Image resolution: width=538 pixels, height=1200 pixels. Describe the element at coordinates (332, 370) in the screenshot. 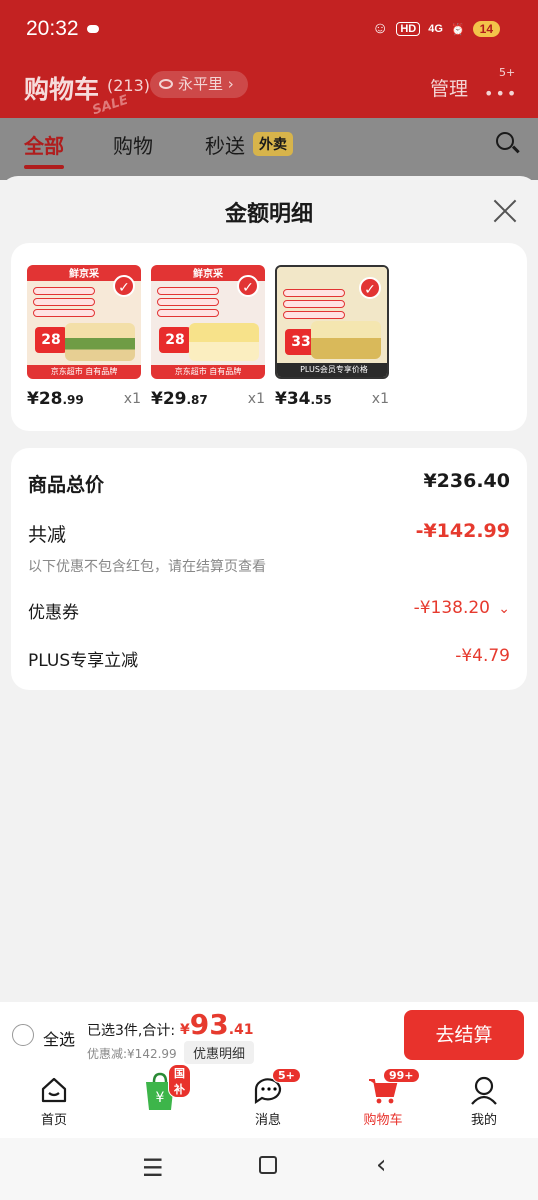

I see `product-foot: PLUS会员专享价格` at that location.